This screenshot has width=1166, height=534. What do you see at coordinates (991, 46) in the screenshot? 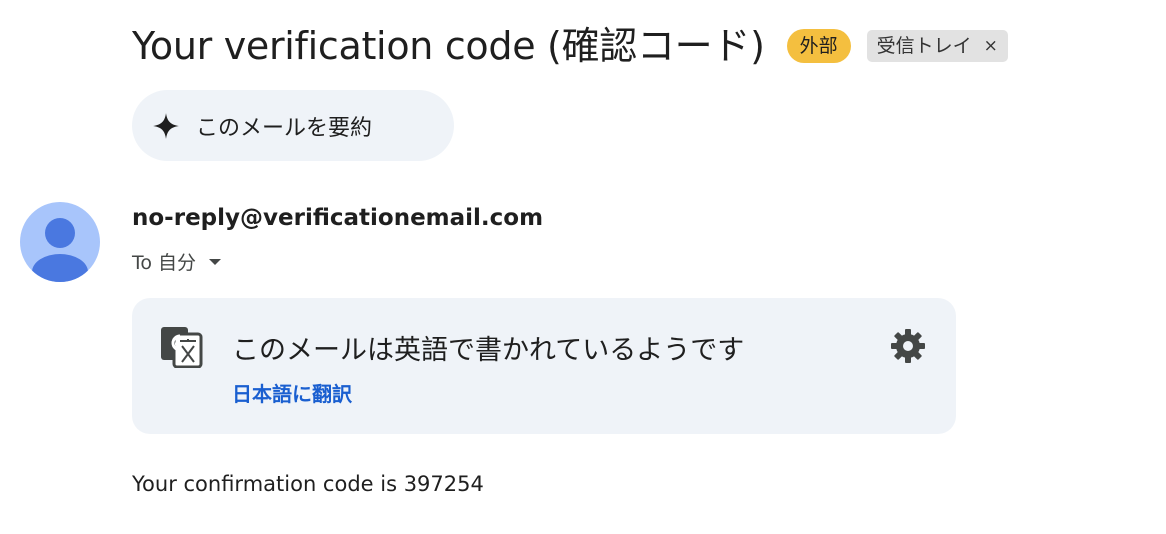
I see `remove-label-button: ×` at bounding box center [991, 46].